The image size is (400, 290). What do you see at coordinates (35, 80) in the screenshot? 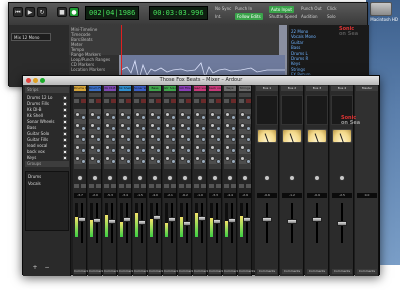
I see `minimize-button` at bounding box center [35, 80].